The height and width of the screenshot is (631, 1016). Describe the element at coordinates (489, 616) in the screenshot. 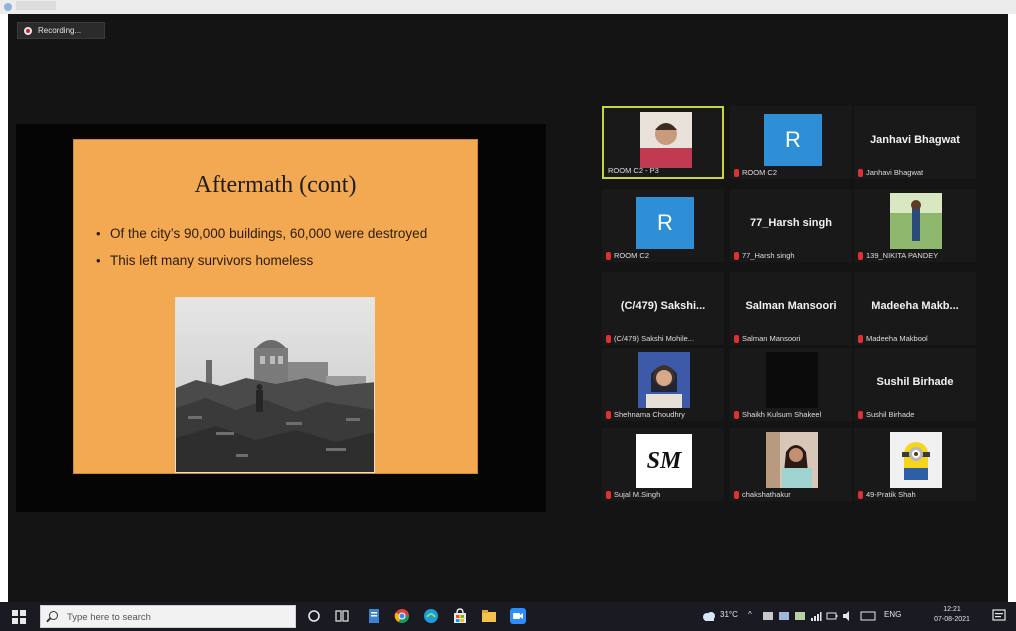

I see `file-explorer-icon` at that location.